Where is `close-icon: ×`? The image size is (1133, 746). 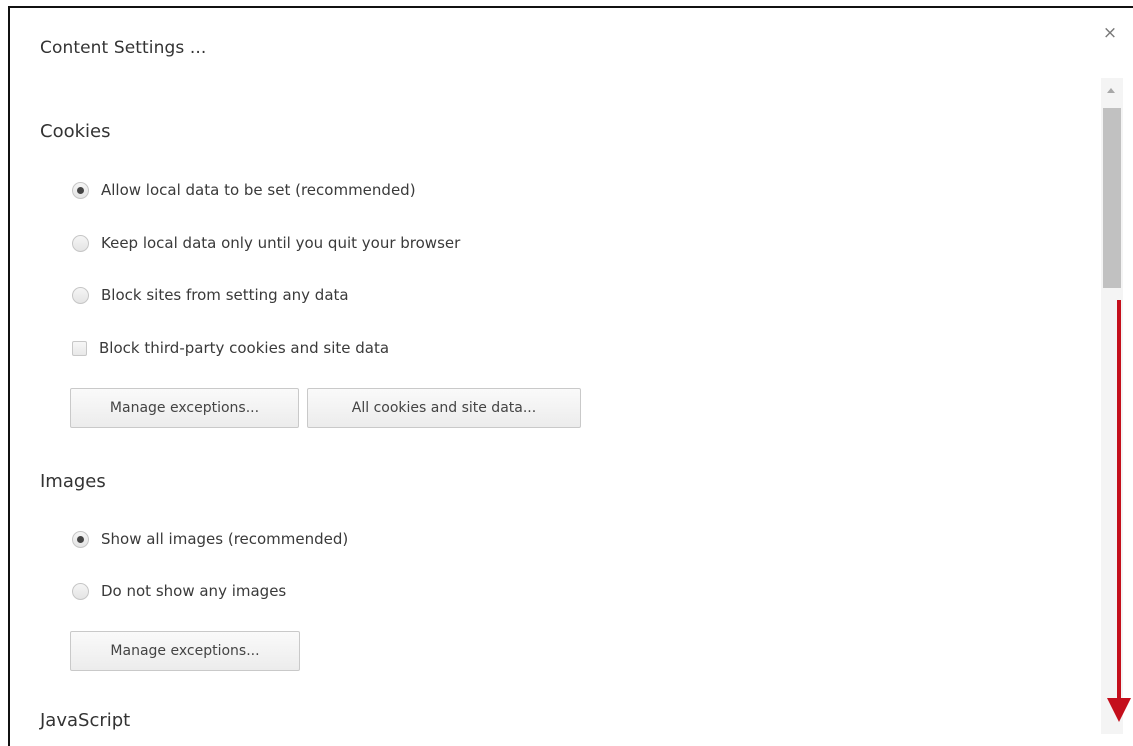
close-icon: × is located at coordinates (1110, 33).